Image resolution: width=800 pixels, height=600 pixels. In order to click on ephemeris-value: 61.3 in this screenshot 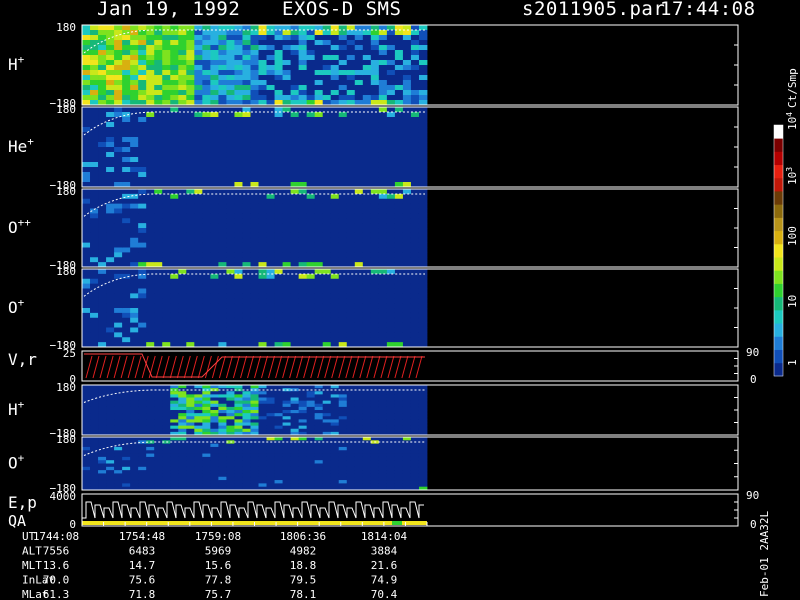, I will do `click(56, 594)`.